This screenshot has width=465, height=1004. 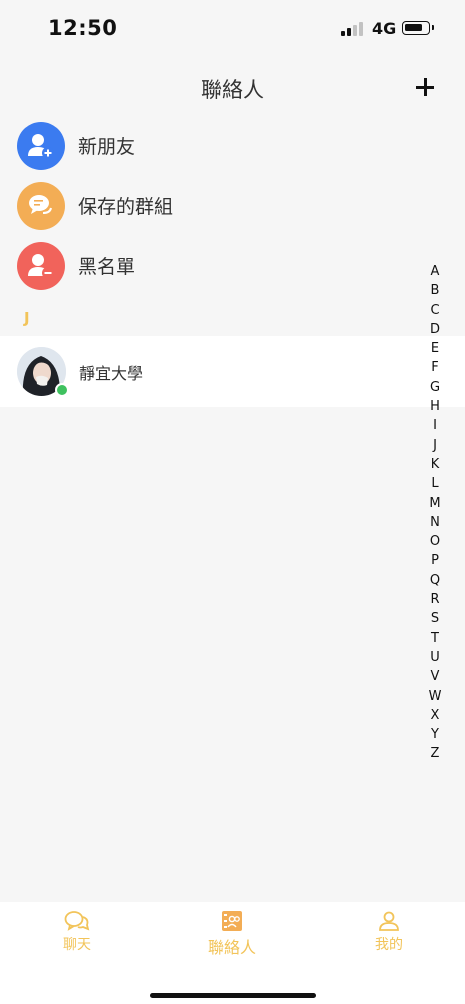 I want to click on status-bar: 12:50 4G, so click(x=232, y=28).